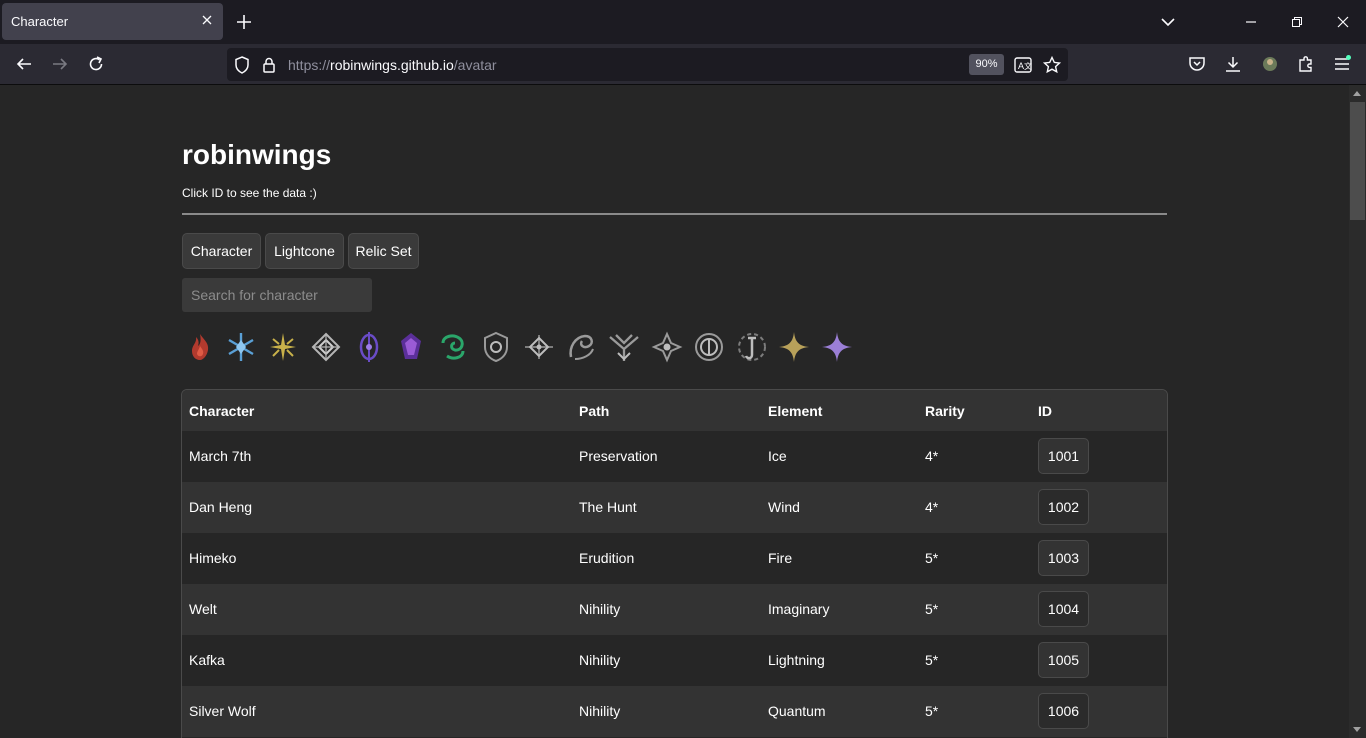 The width and height of the screenshot is (1366, 738). Describe the element at coordinates (683, 22) in the screenshot. I see `browser-tab-bar: Character` at that location.